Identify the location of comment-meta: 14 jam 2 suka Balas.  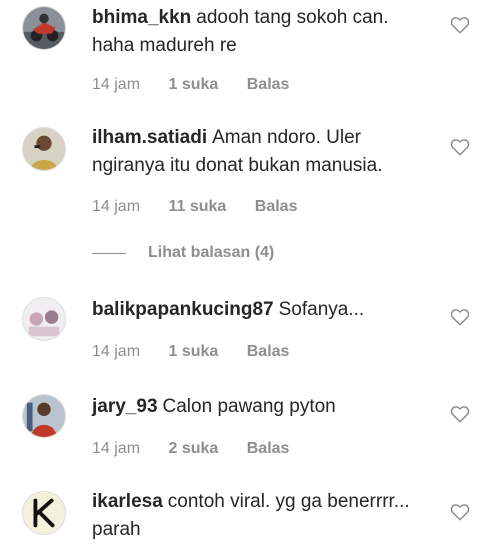
(202, 449).